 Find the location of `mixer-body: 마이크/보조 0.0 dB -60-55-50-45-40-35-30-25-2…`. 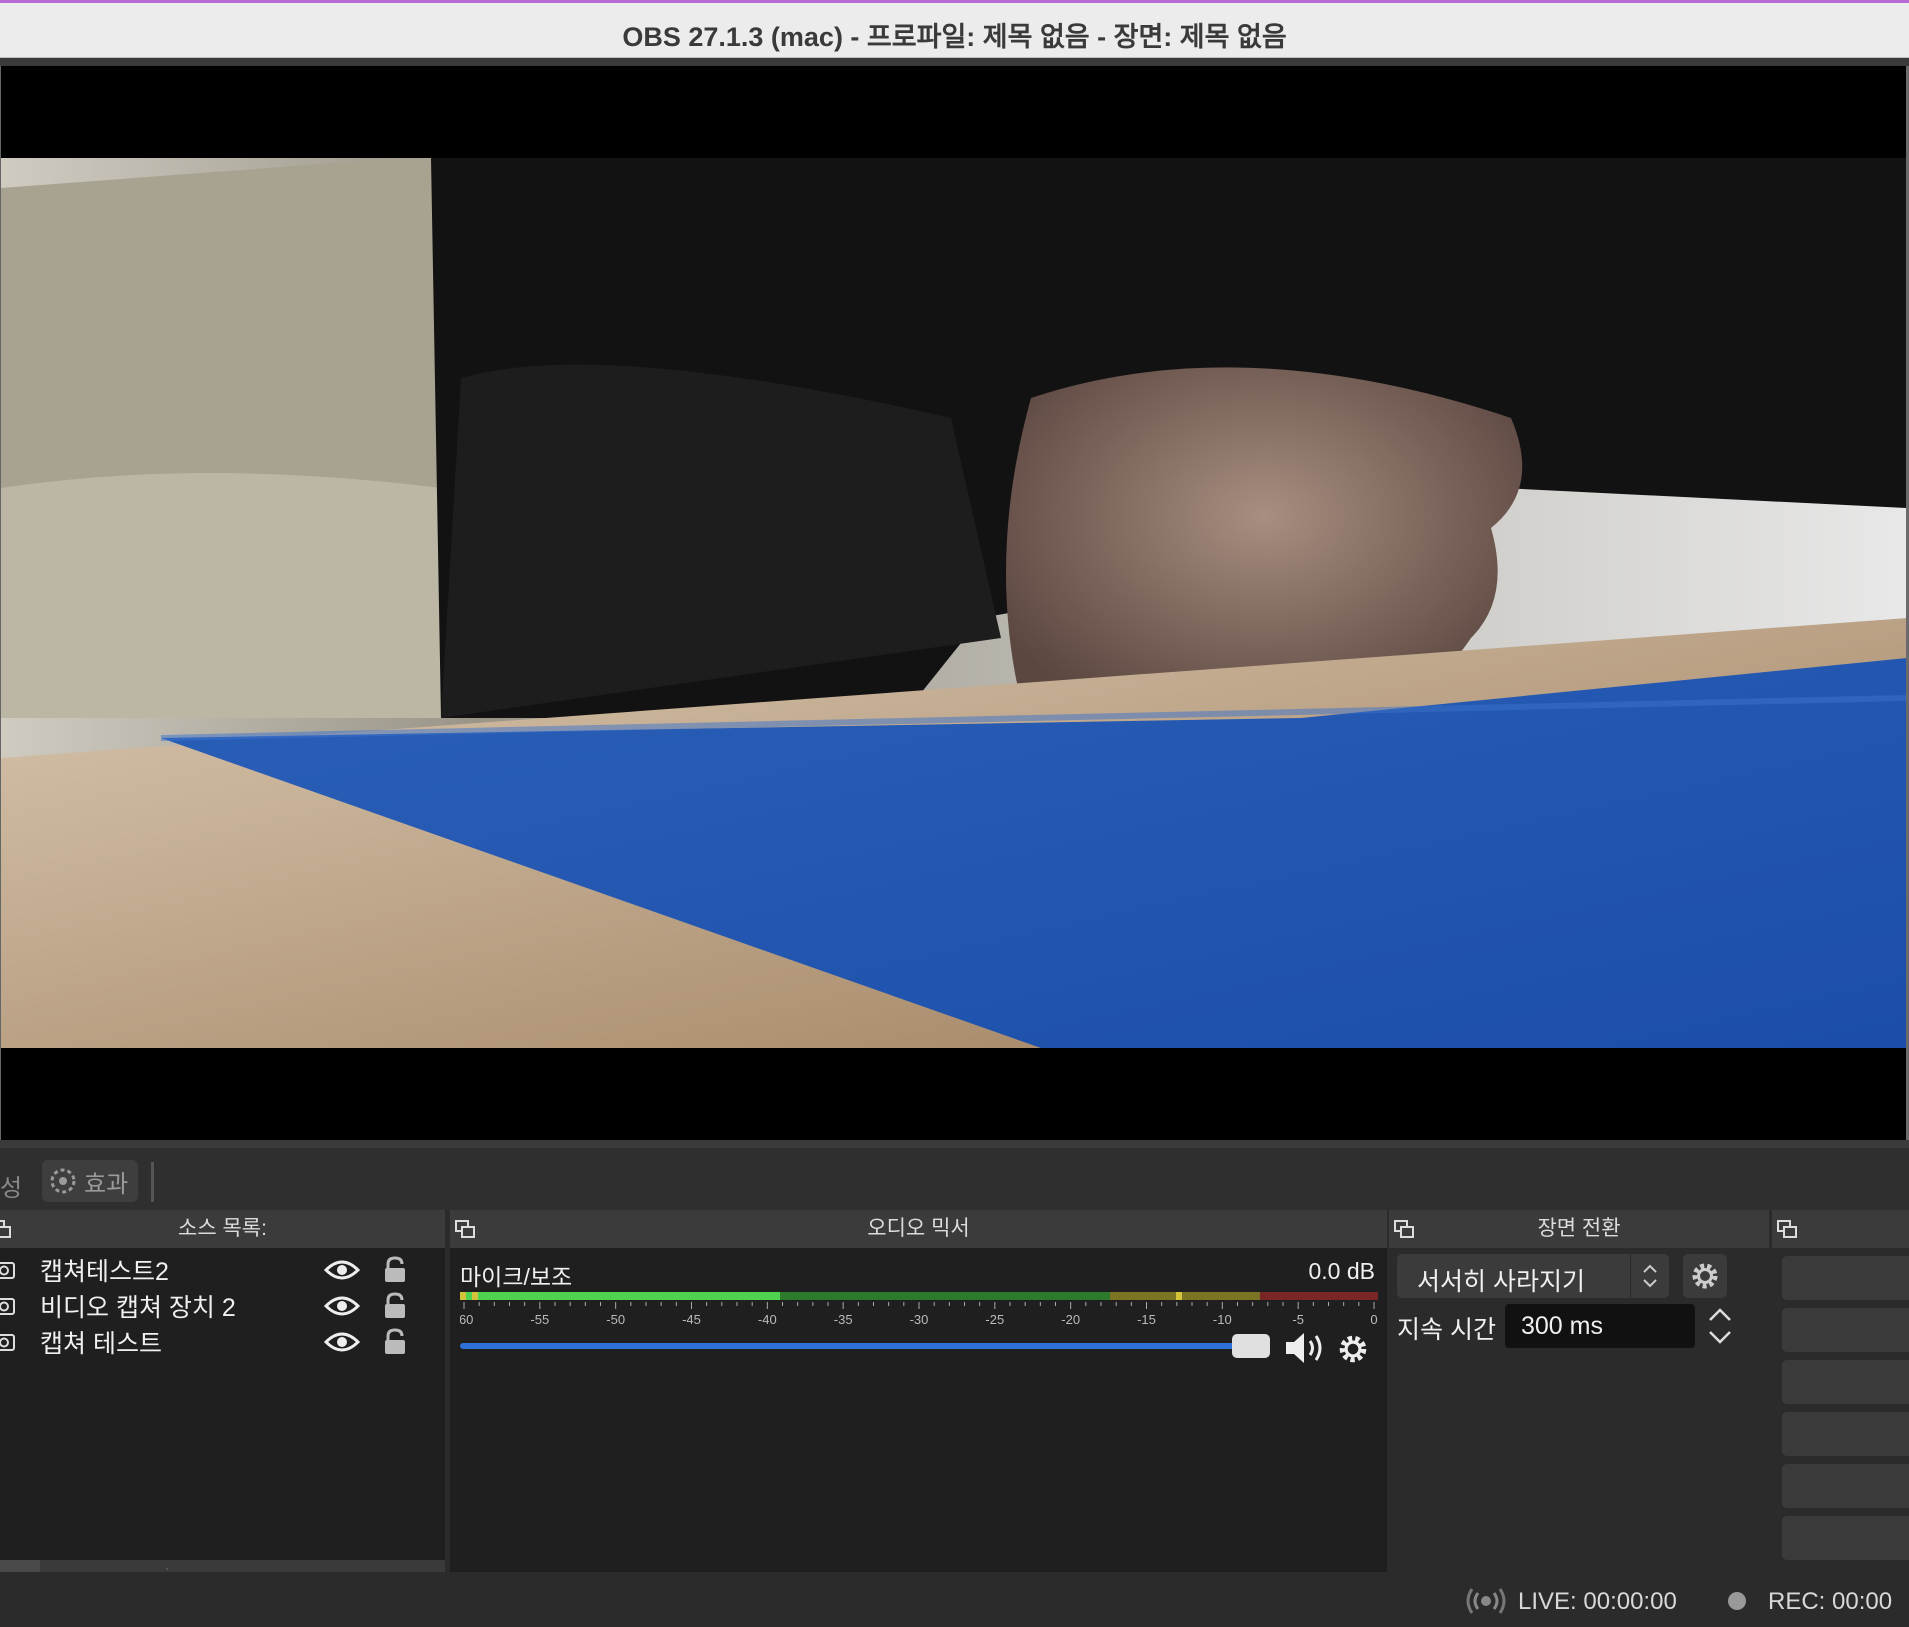

mixer-body: 마이크/보조 0.0 dB -60-55-50-45-40-35-30-25-2… is located at coordinates (918, 1410).